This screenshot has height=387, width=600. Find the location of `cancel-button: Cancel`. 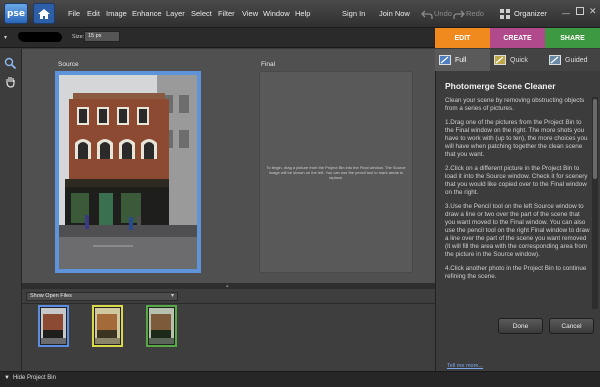

cancel-button: Cancel is located at coordinates (571, 326).